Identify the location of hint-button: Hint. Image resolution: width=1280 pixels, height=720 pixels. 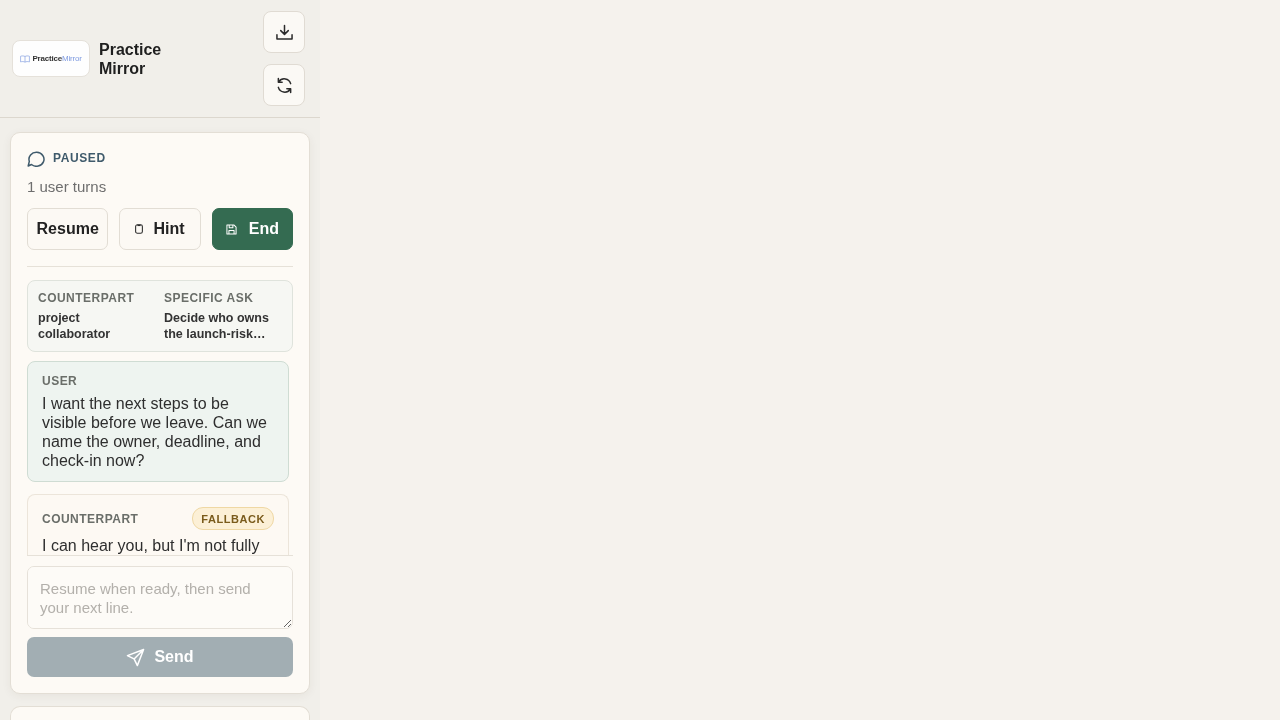
(160, 229).